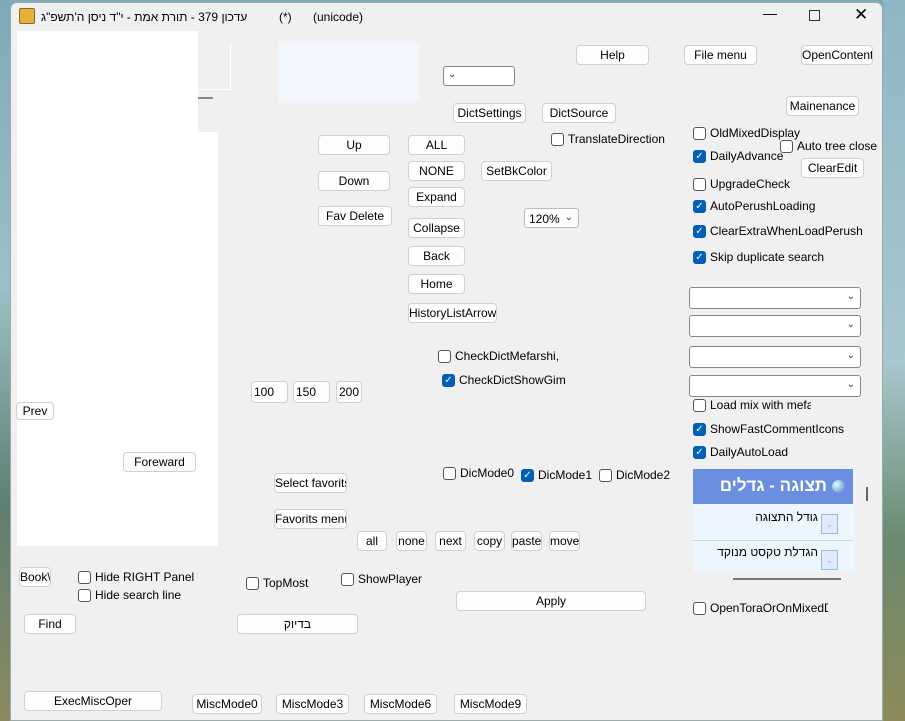 The height and width of the screenshot is (721, 905). I want to click on dropdown-2: ⌄, so click(775, 326).